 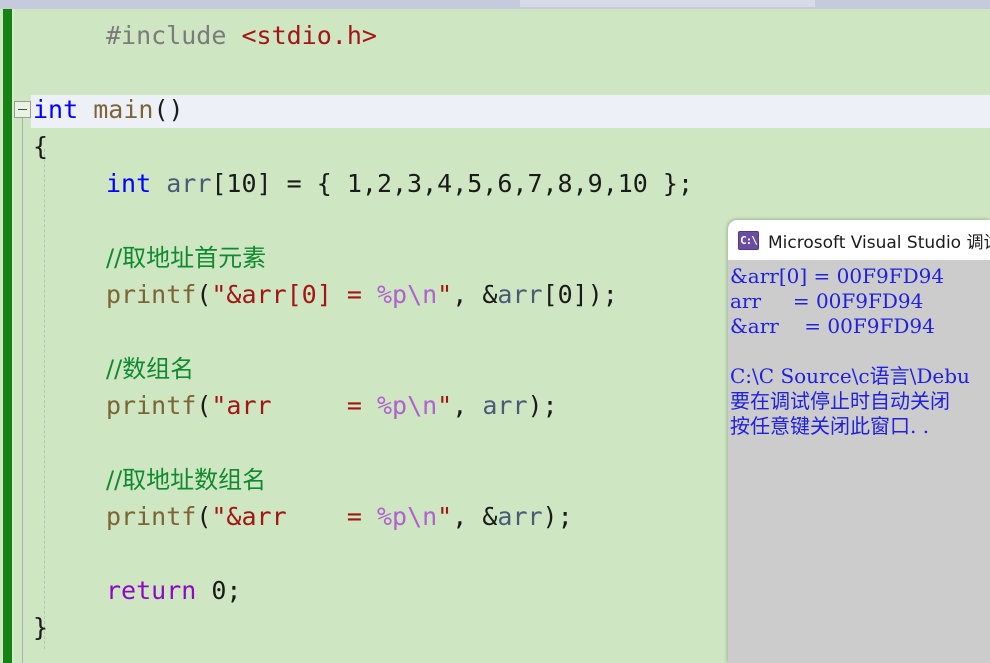 What do you see at coordinates (123, 109) in the screenshot?
I see `code-token: main` at bounding box center [123, 109].